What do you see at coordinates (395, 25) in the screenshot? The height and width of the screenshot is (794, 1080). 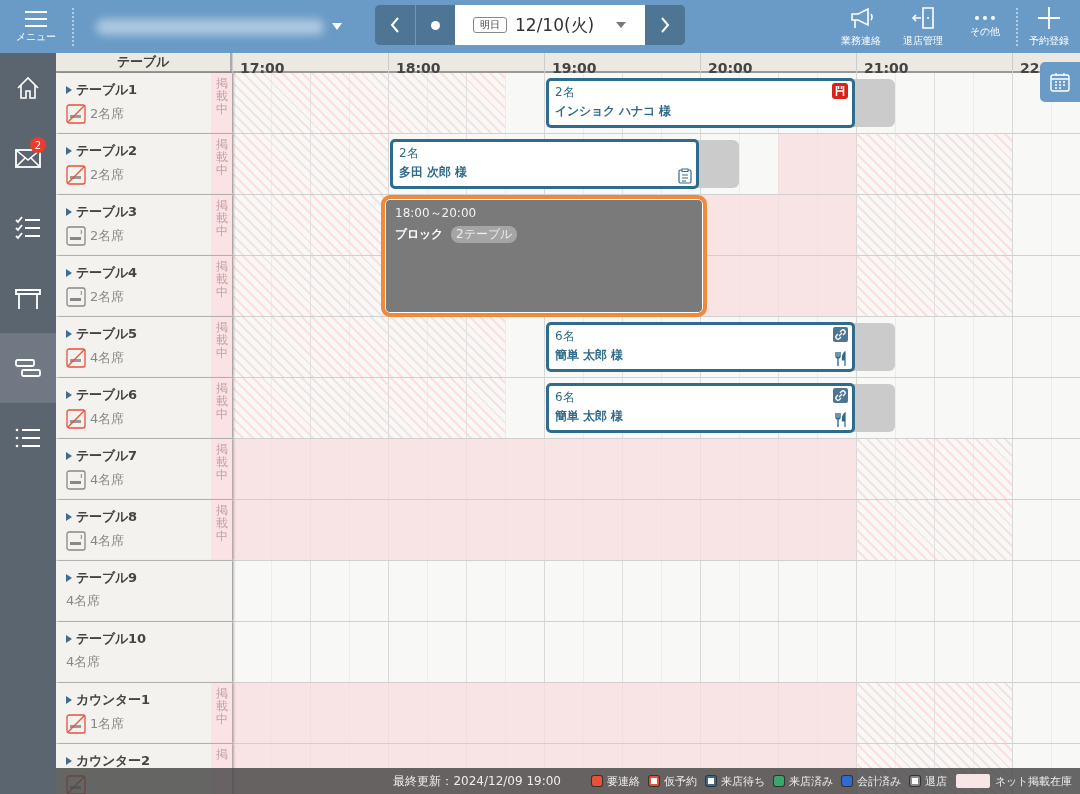 I see `chevron-left-icon` at bounding box center [395, 25].